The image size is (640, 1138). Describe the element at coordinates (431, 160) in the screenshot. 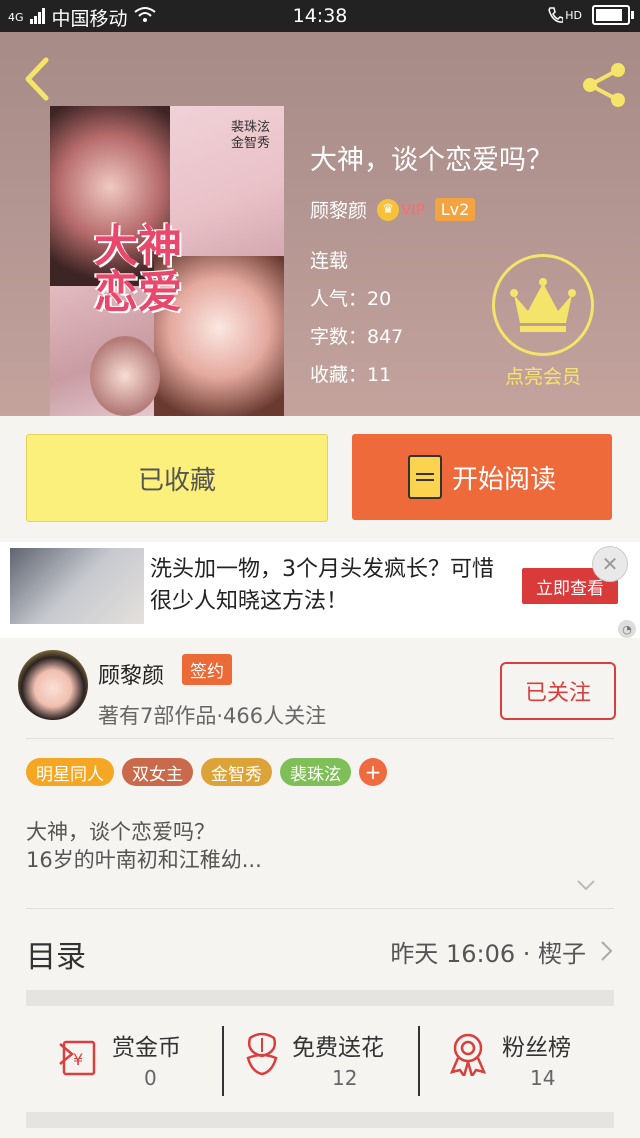

I see `book-title: 大神，谈个恋爱吗？` at that location.